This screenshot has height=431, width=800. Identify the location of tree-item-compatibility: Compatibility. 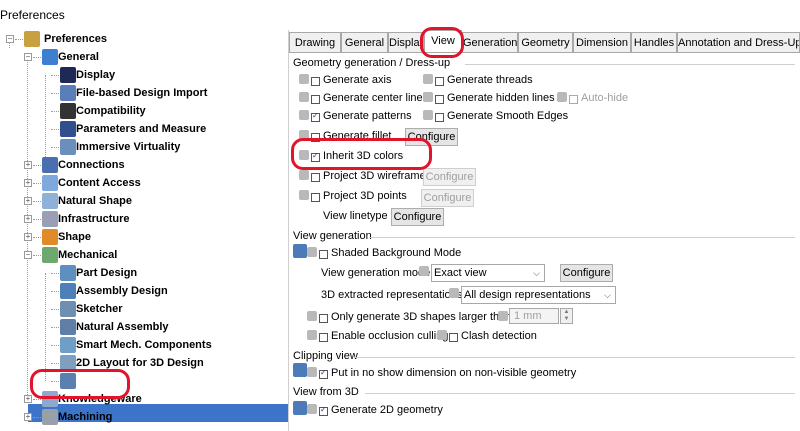
(144, 111).